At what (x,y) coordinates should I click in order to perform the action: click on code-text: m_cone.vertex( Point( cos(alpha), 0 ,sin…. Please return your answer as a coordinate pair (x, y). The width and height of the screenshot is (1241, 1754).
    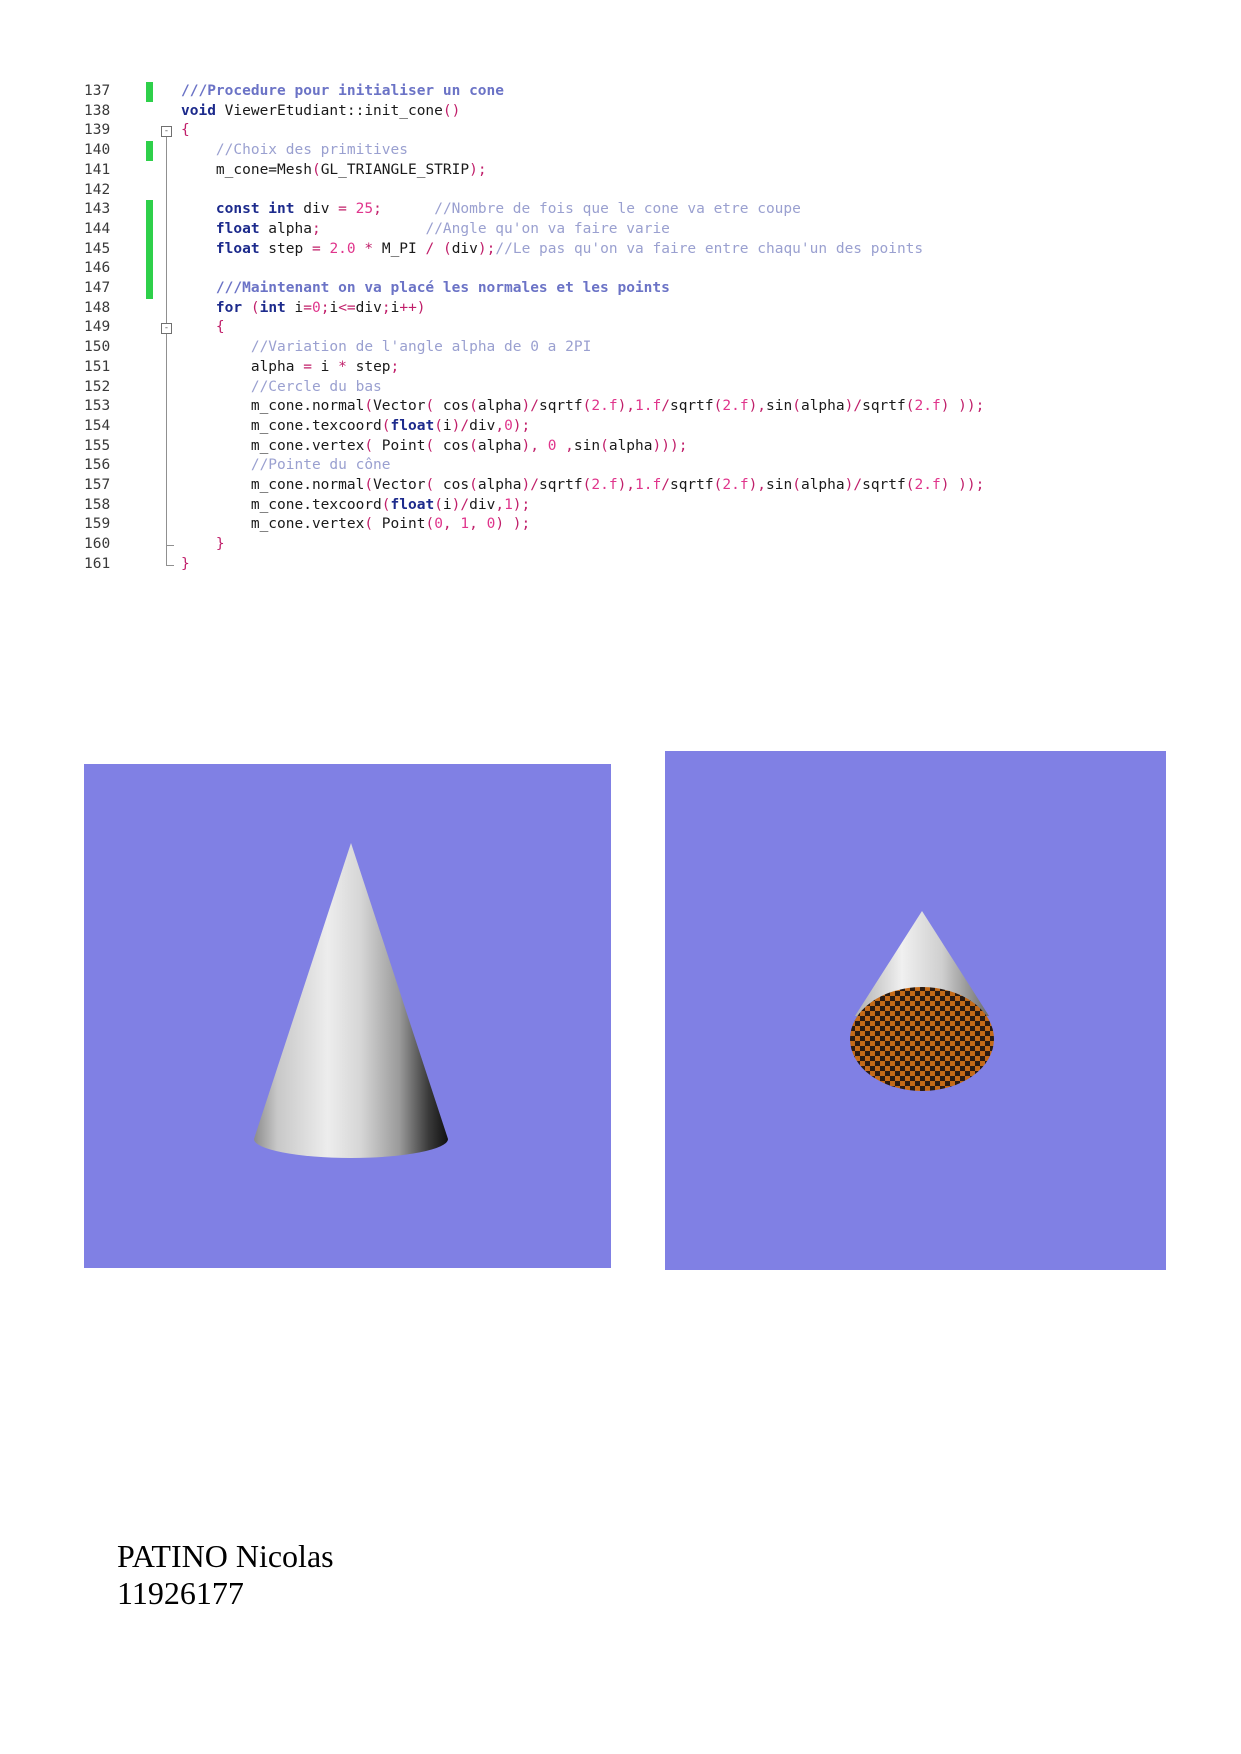
    Looking at the image, I should click on (434, 447).